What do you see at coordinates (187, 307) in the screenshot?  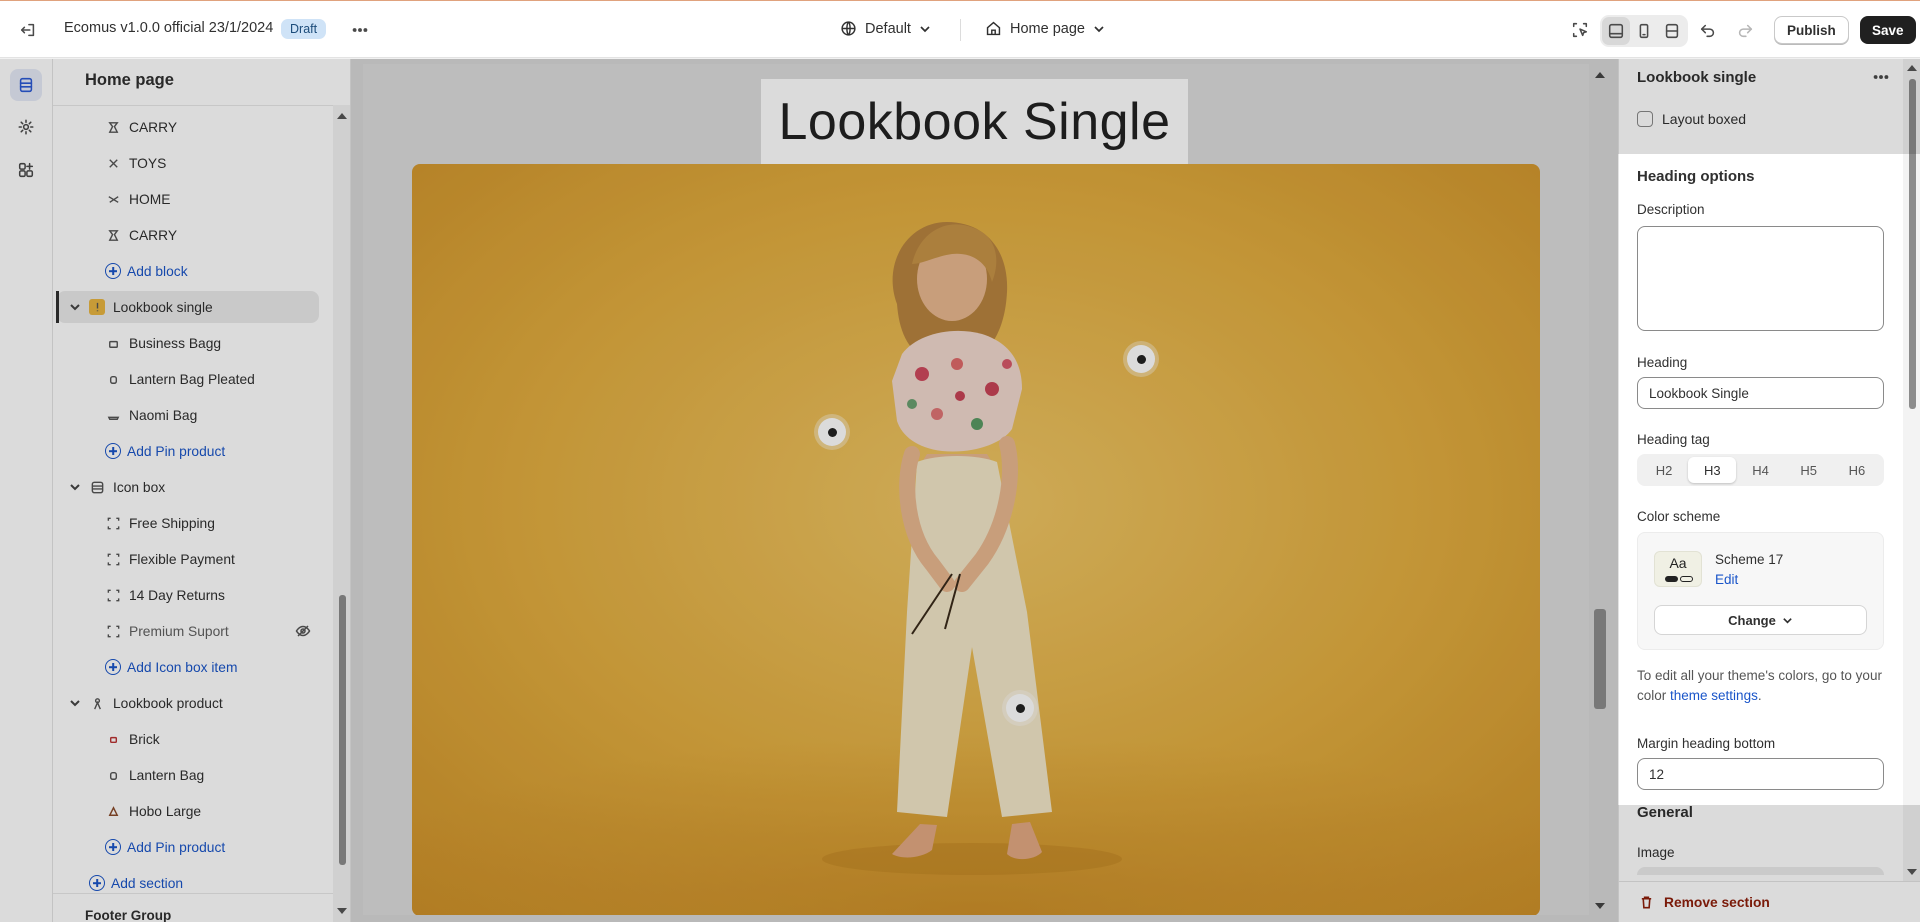 I see `section-lookbook-single: Lookbook single` at bounding box center [187, 307].